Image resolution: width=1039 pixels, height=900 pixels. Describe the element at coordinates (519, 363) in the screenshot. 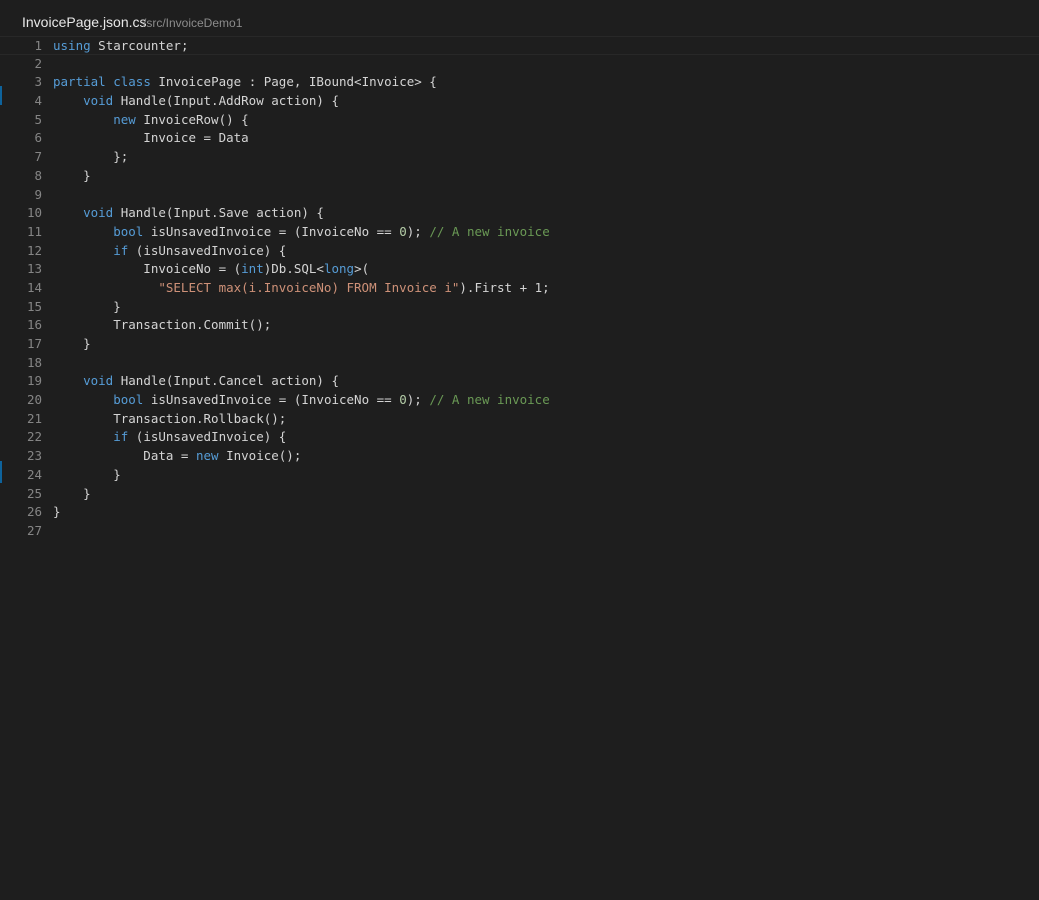

I see `code-line: 18` at that location.